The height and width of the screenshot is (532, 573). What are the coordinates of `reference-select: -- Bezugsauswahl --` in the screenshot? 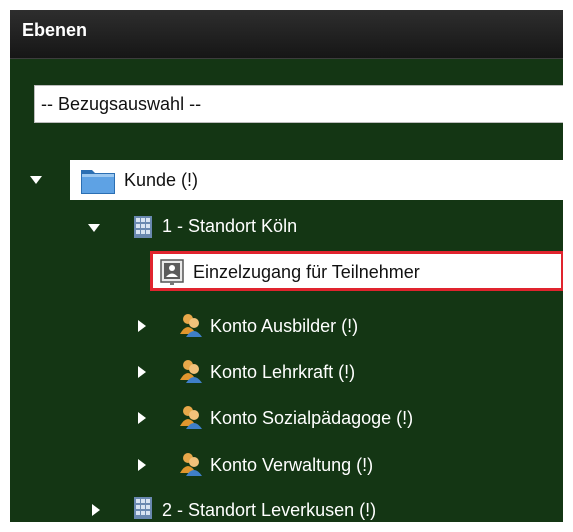 It's located at (298, 104).